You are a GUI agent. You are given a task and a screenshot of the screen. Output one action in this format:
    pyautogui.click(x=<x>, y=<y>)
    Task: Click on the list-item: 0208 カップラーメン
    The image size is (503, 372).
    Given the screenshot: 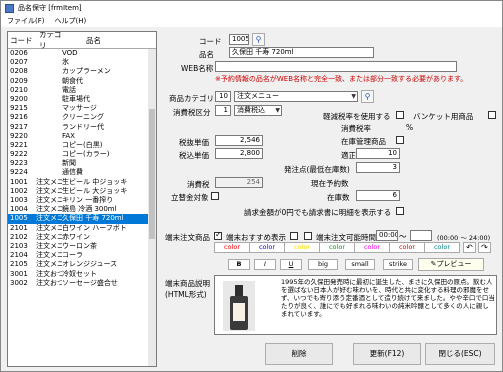 What is the action you would take?
    pyautogui.click(x=82, y=71)
    